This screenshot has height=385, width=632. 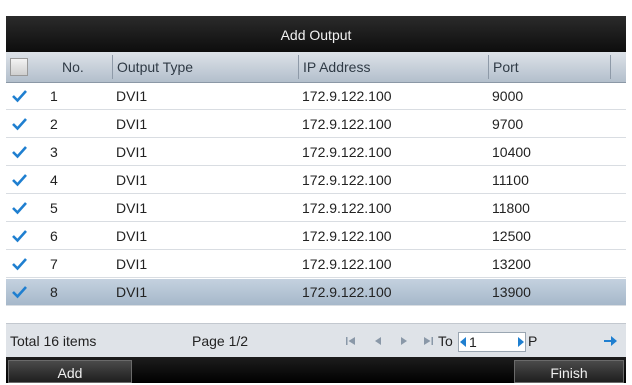 What do you see at coordinates (393, 67) in the screenshot?
I see `column-header-ip-address: IP Address` at bounding box center [393, 67].